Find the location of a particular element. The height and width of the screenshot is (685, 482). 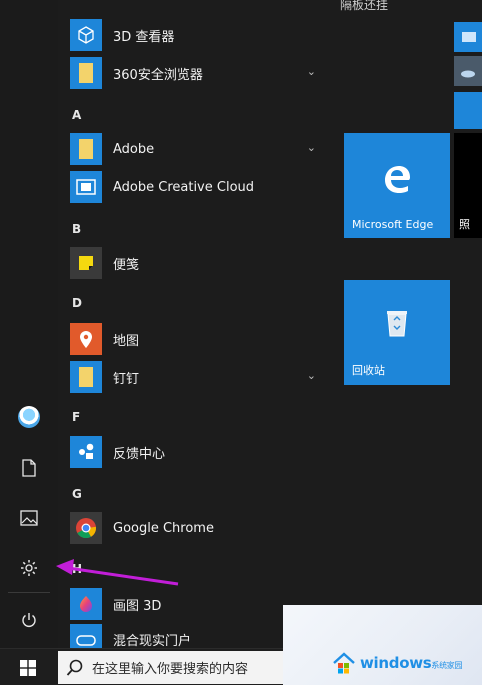

app-360-browser-folder: 360安全浏览器 ⌄ is located at coordinates (201, 73).